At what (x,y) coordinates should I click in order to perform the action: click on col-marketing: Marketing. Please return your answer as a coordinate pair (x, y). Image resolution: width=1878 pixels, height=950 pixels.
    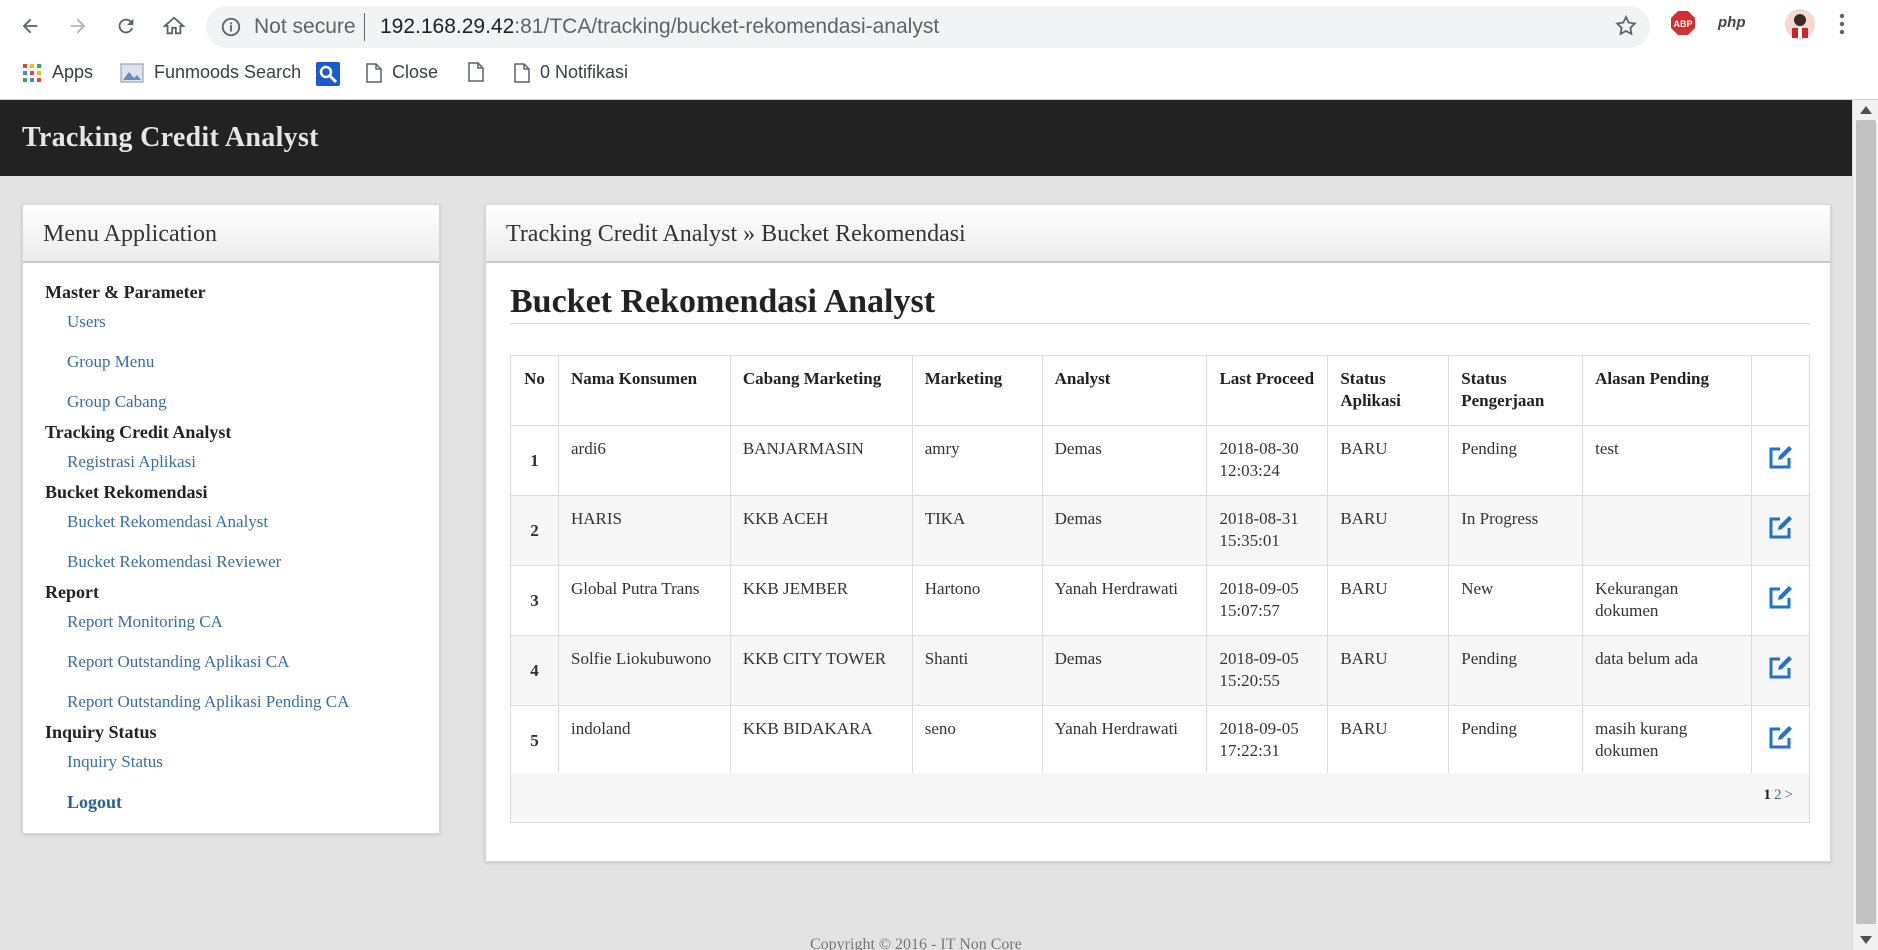
    Looking at the image, I should click on (977, 390).